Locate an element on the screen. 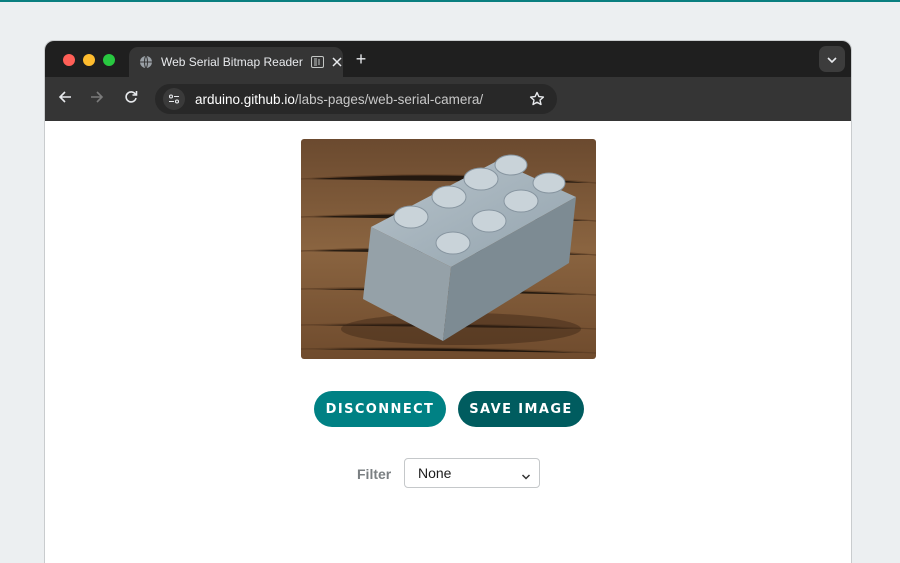  close-window-button is located at coordinates (69, 60).